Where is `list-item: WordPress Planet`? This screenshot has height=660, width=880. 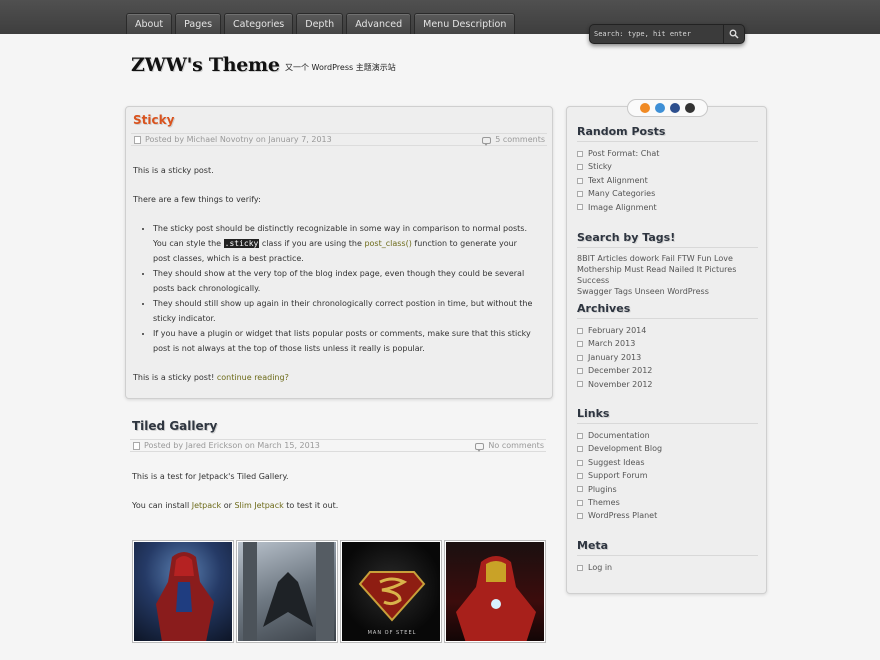
list-item: WordPress Planet is located at coordinates (667, 515).